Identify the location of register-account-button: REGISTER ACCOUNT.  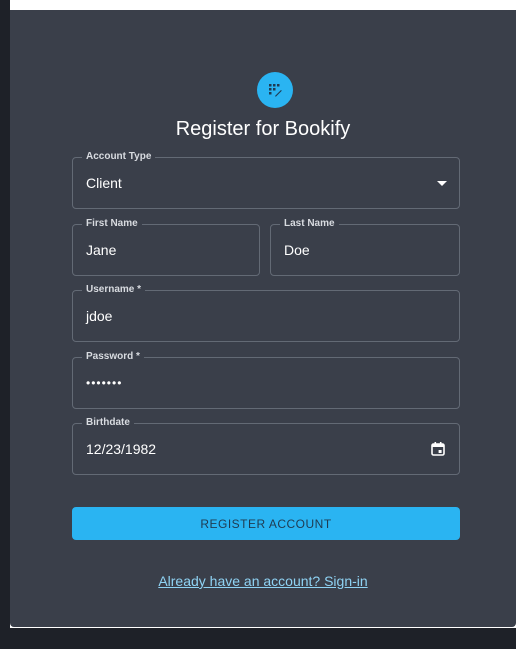
(266, 523).